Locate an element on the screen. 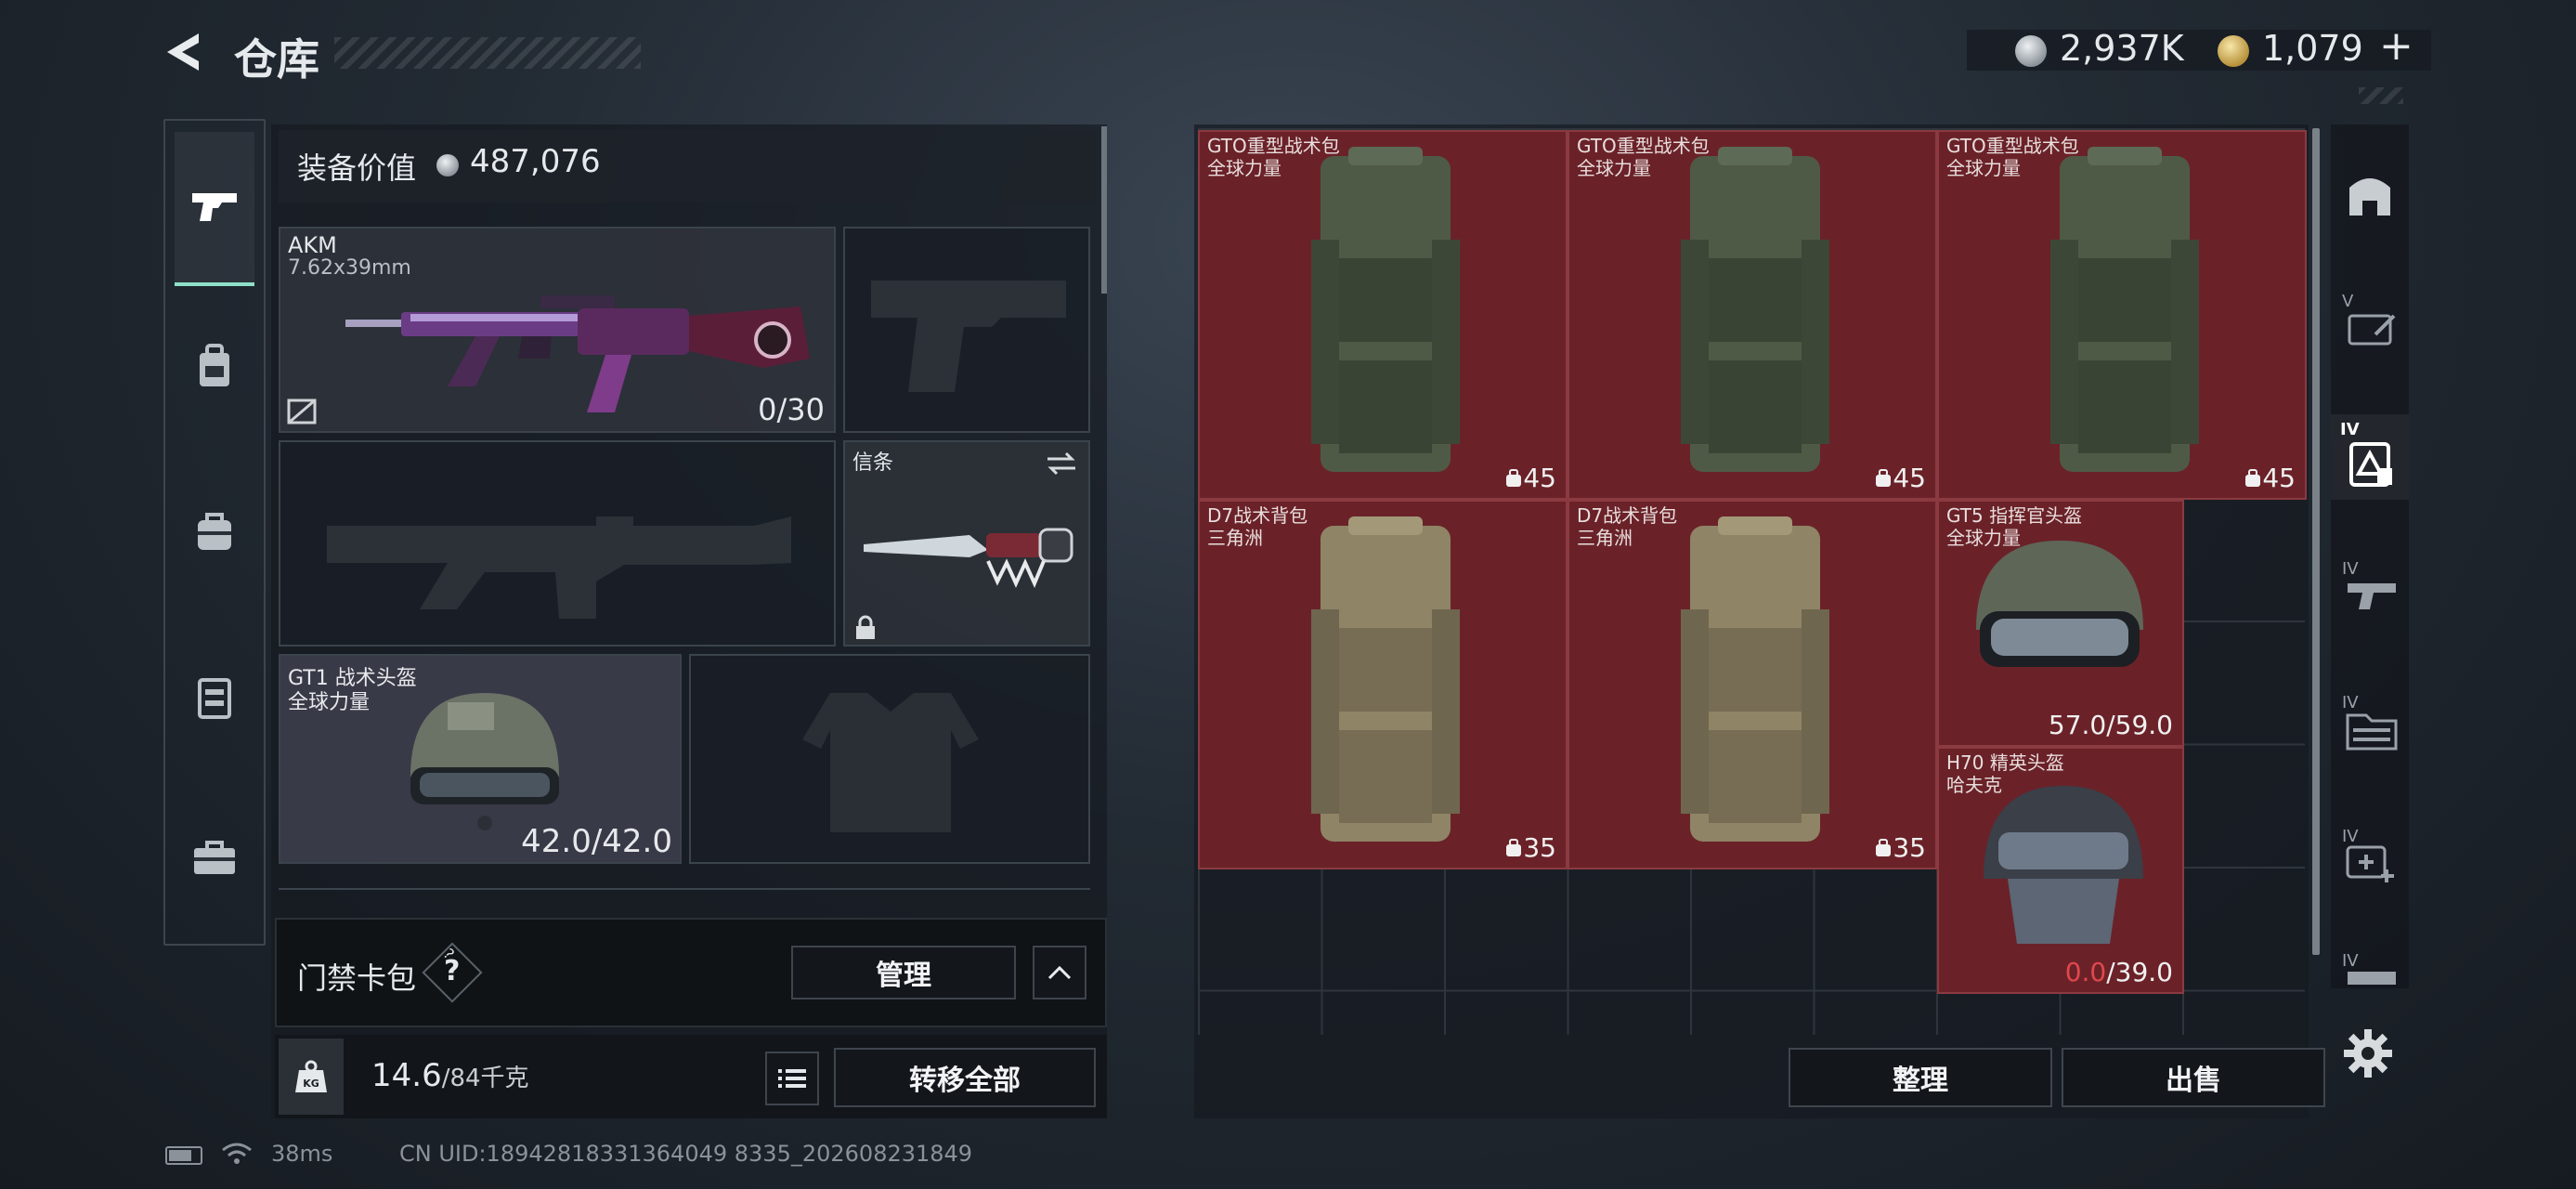 The height and width of the screenshot is (1189, 2576). item-durability-max: /39.0 is located at coordinates (2139, 972).